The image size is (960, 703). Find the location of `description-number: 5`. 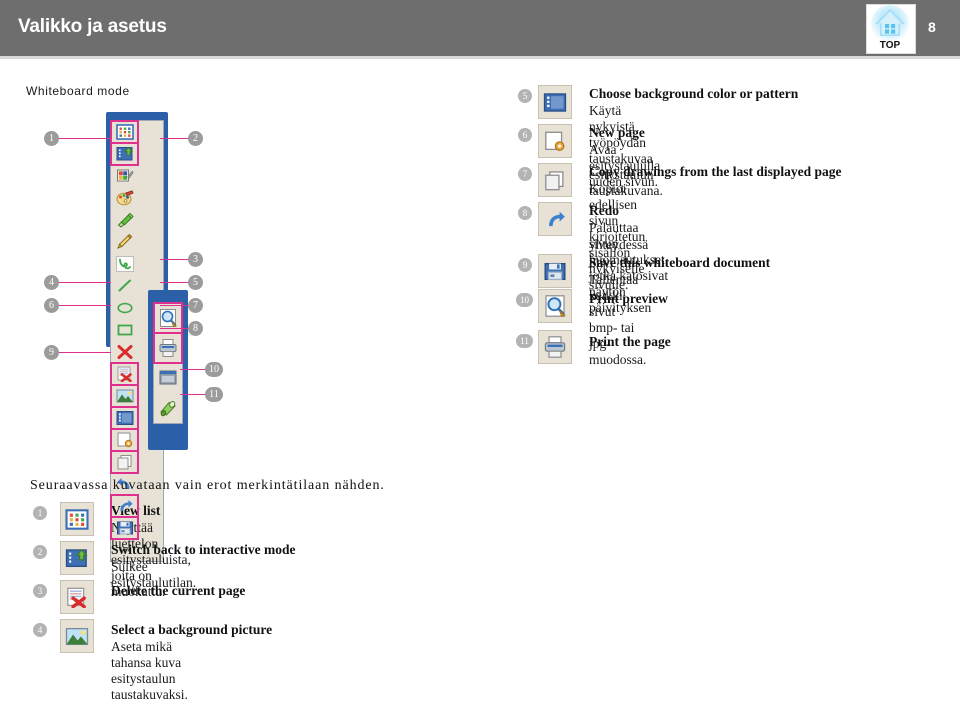

description-number: 5 is located at coordinates (525, 96).